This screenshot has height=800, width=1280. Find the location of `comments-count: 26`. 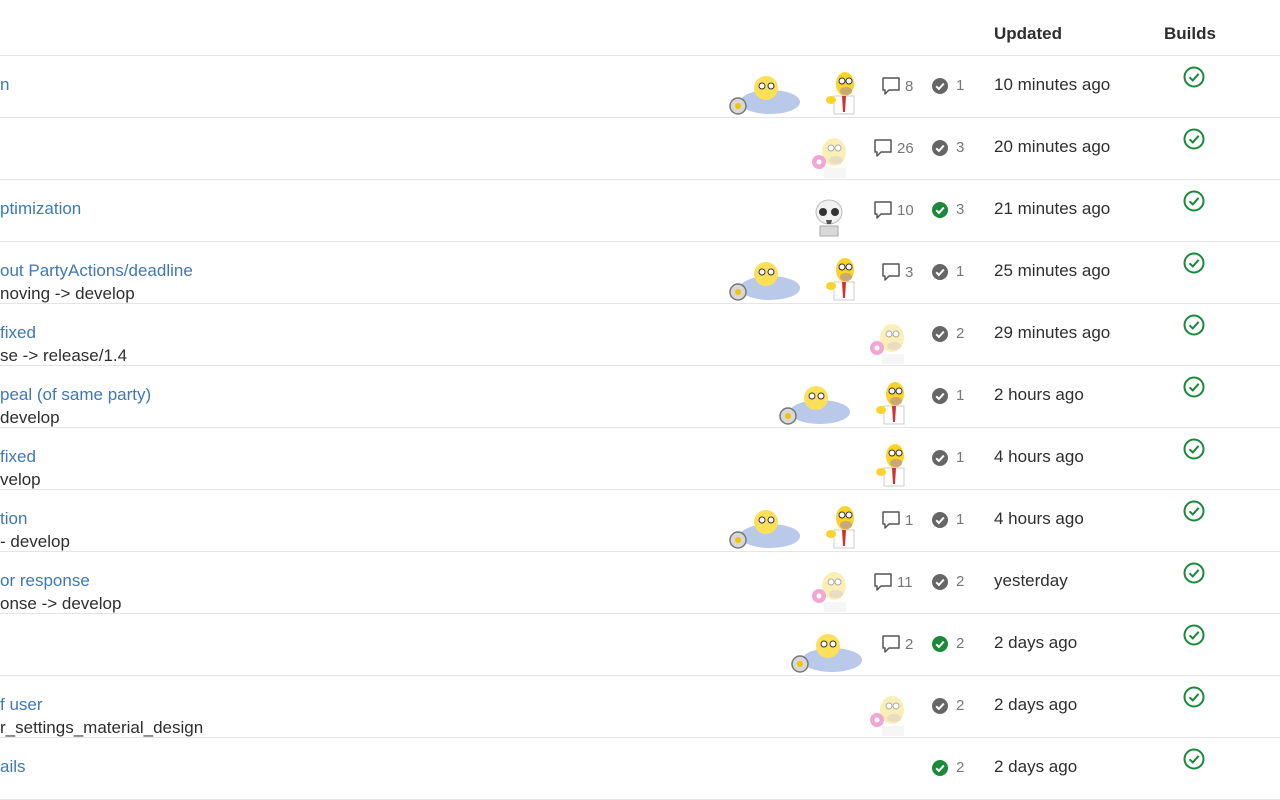

comments-count: 26 is located at coordinates (893, 148).